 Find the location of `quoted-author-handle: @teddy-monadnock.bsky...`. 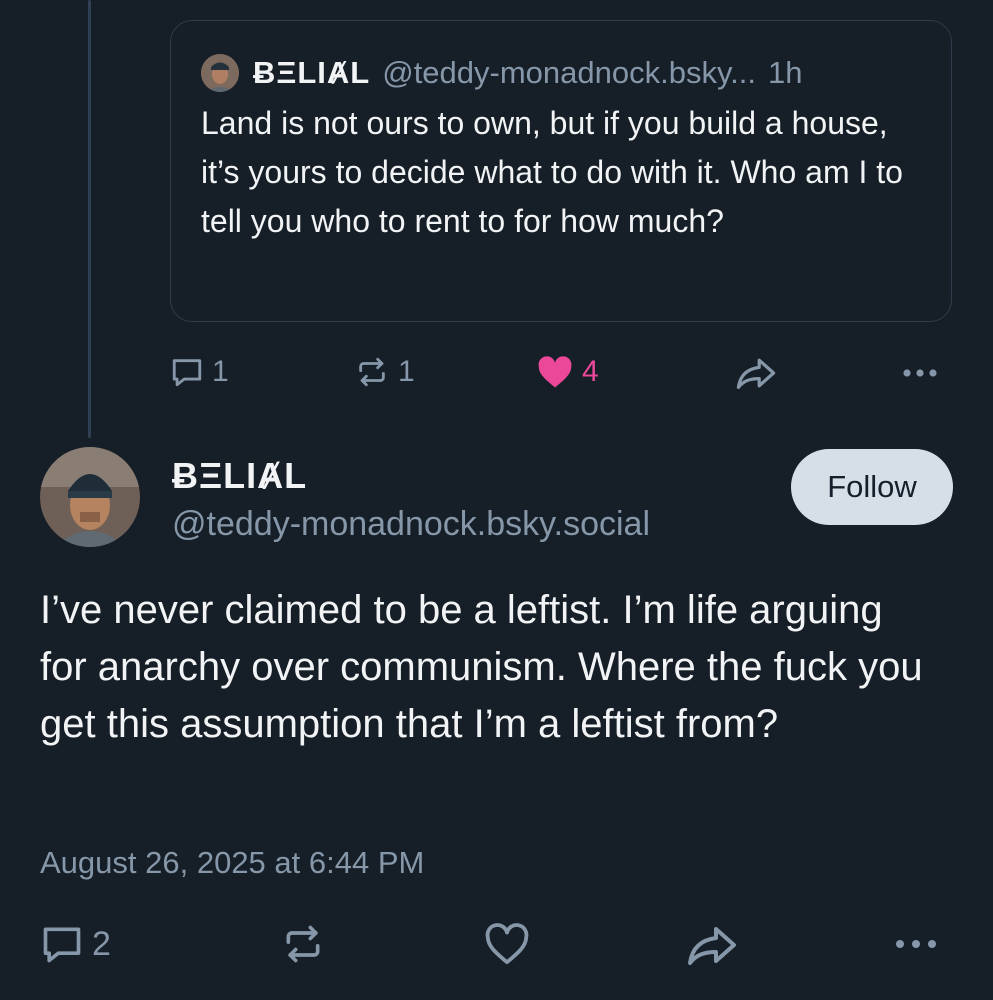

quoted-author-handle: @teddy-monadnock.bsky... is located at coordinates (569, 73).